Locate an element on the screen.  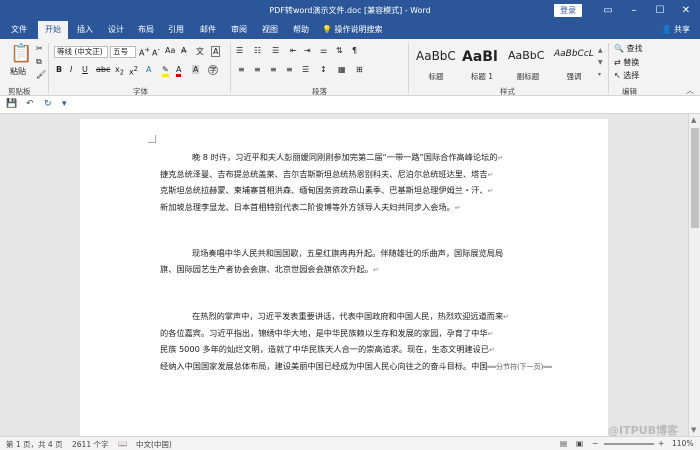
phonetic-guide-icon: 文 is located at coordinates (200, 51).